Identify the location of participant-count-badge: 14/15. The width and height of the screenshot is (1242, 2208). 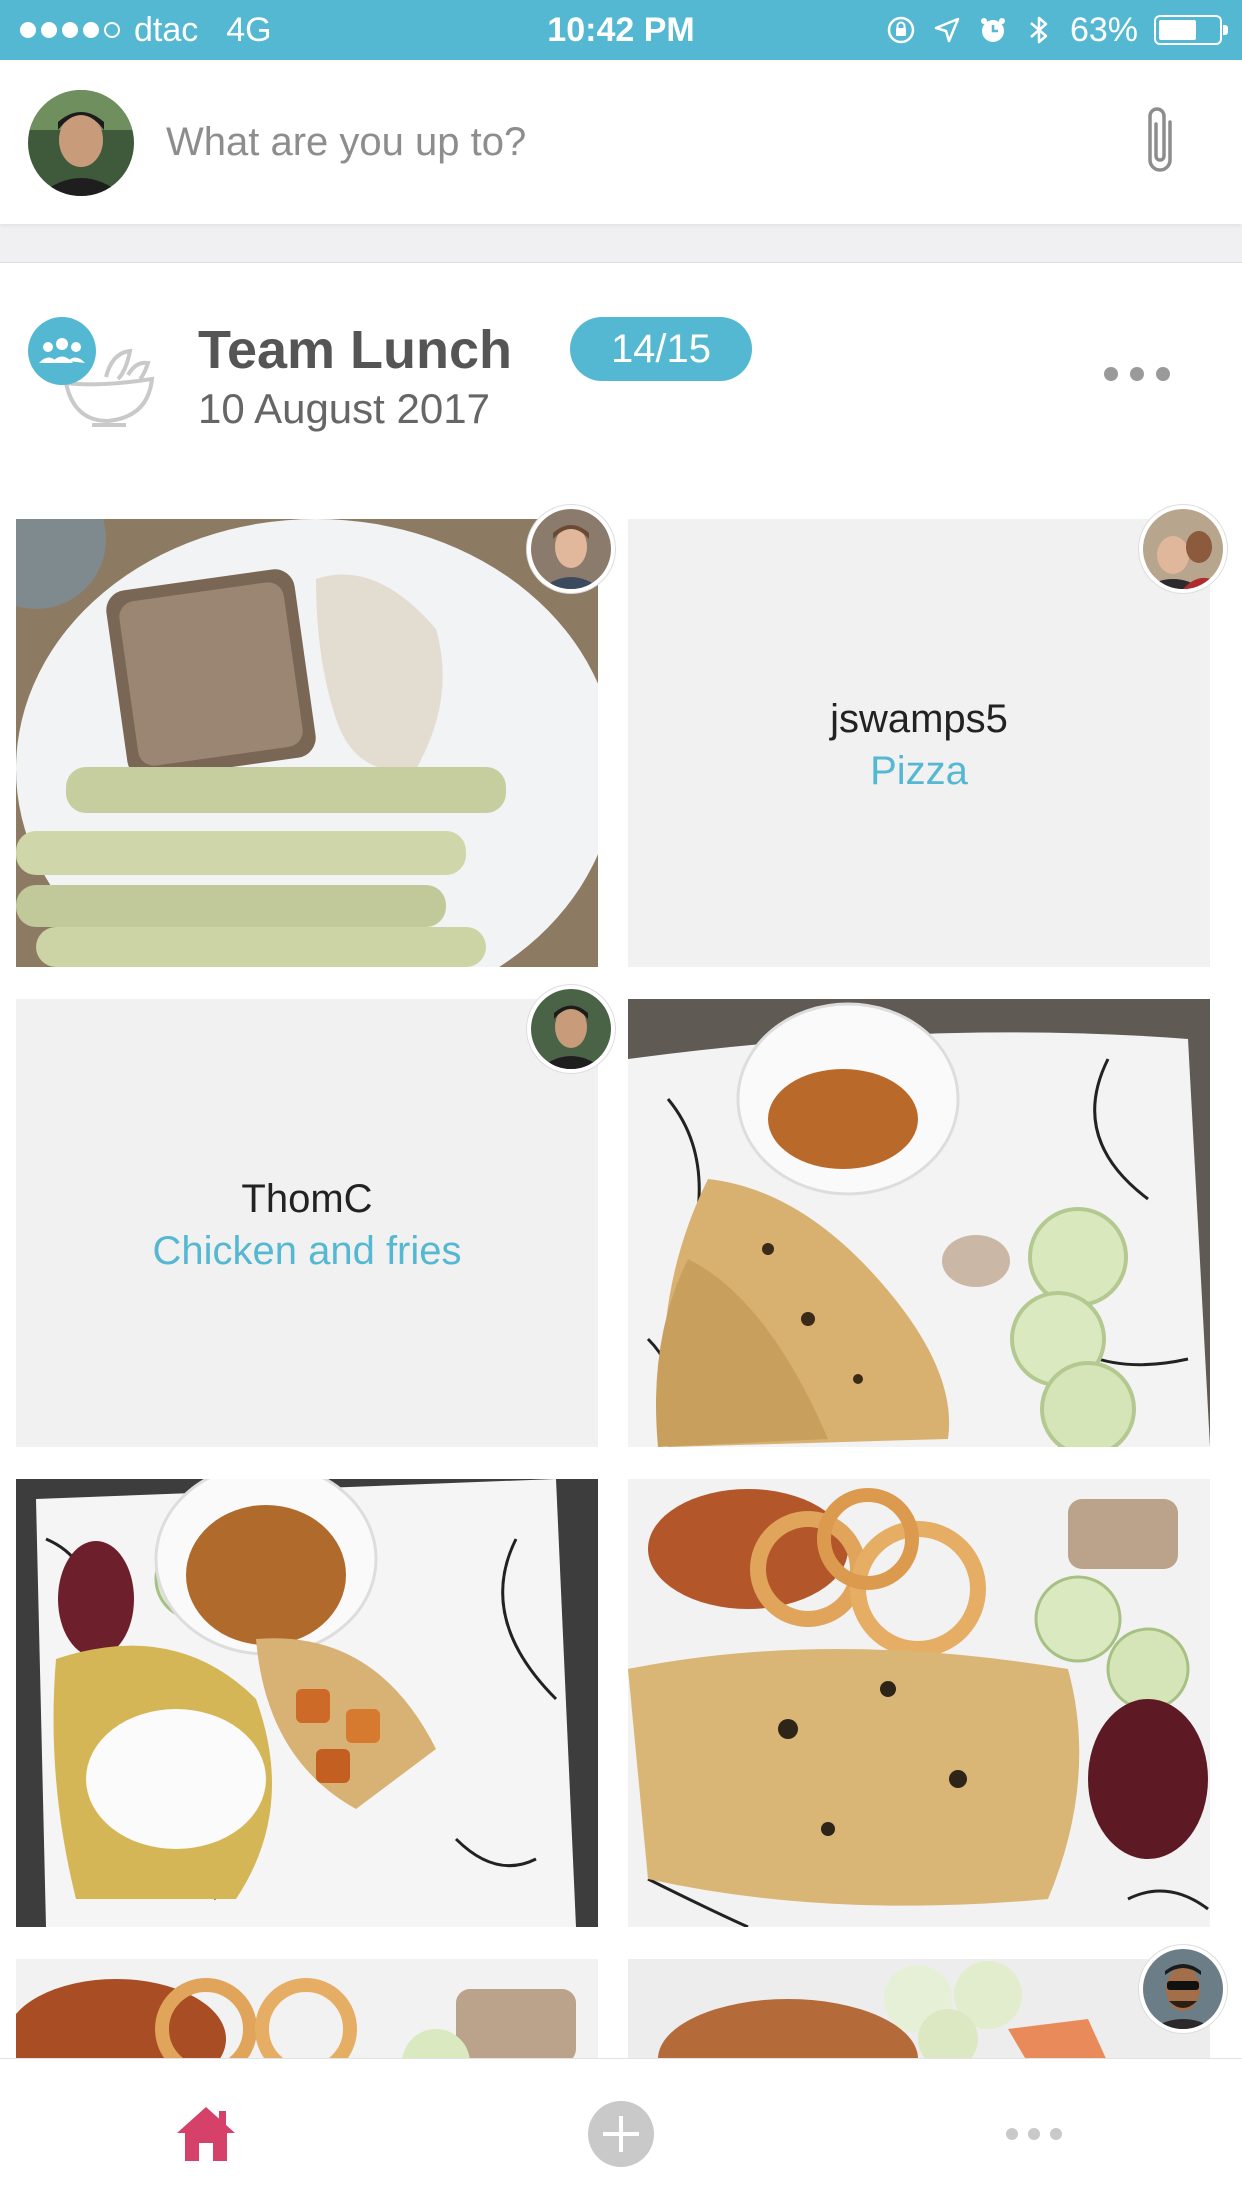
(661, 349).